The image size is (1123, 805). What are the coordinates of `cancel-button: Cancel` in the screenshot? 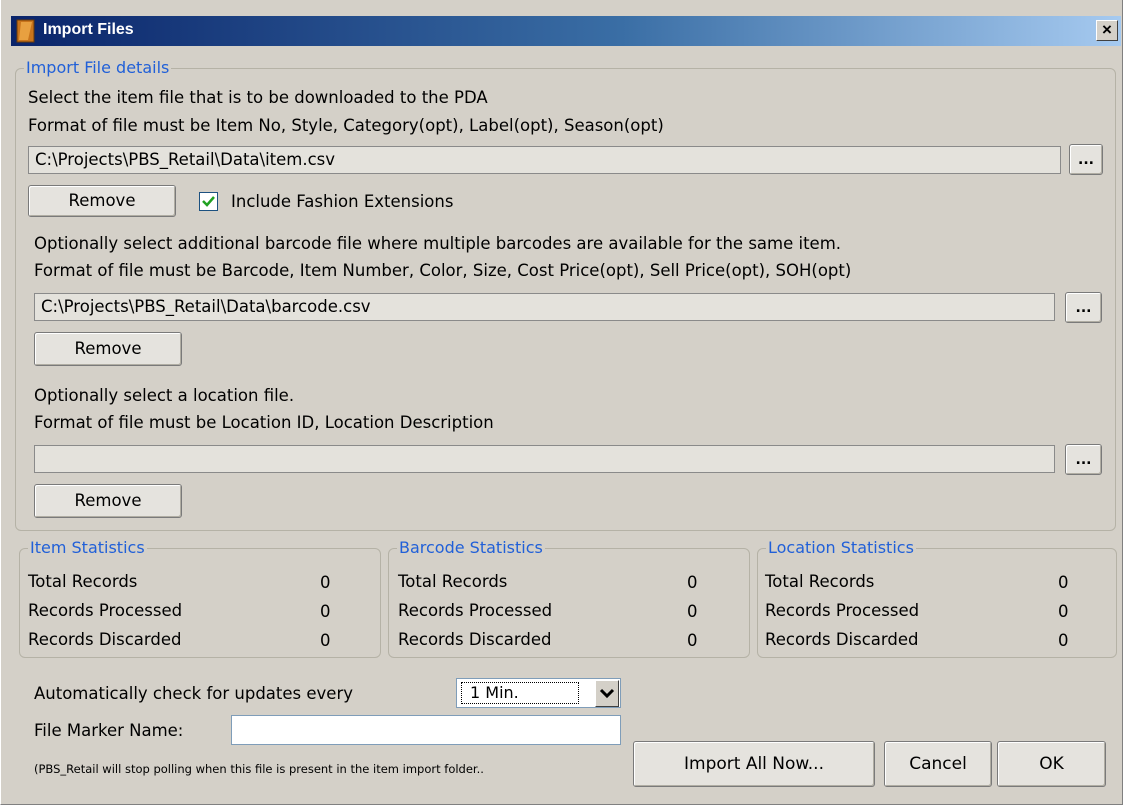 It's located at (938, 764).